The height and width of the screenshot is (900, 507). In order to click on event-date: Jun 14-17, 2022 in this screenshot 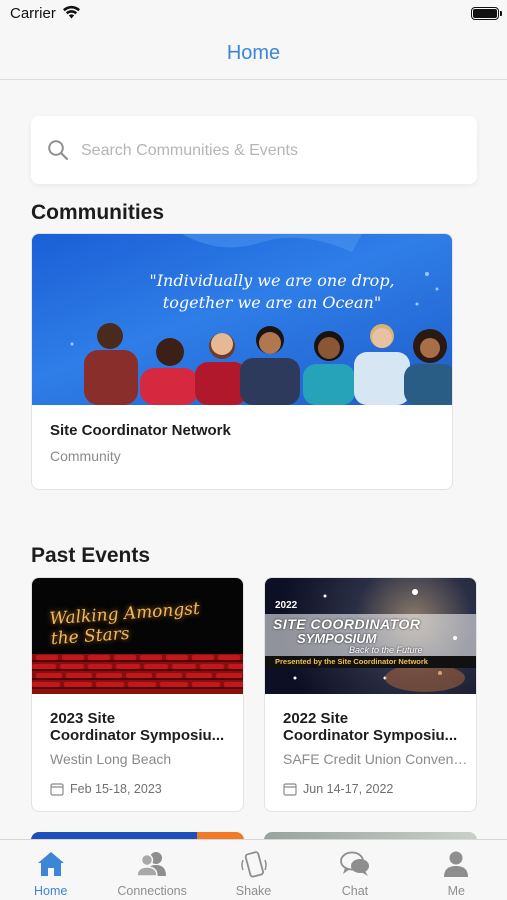, I will do `click(338, 789)`.